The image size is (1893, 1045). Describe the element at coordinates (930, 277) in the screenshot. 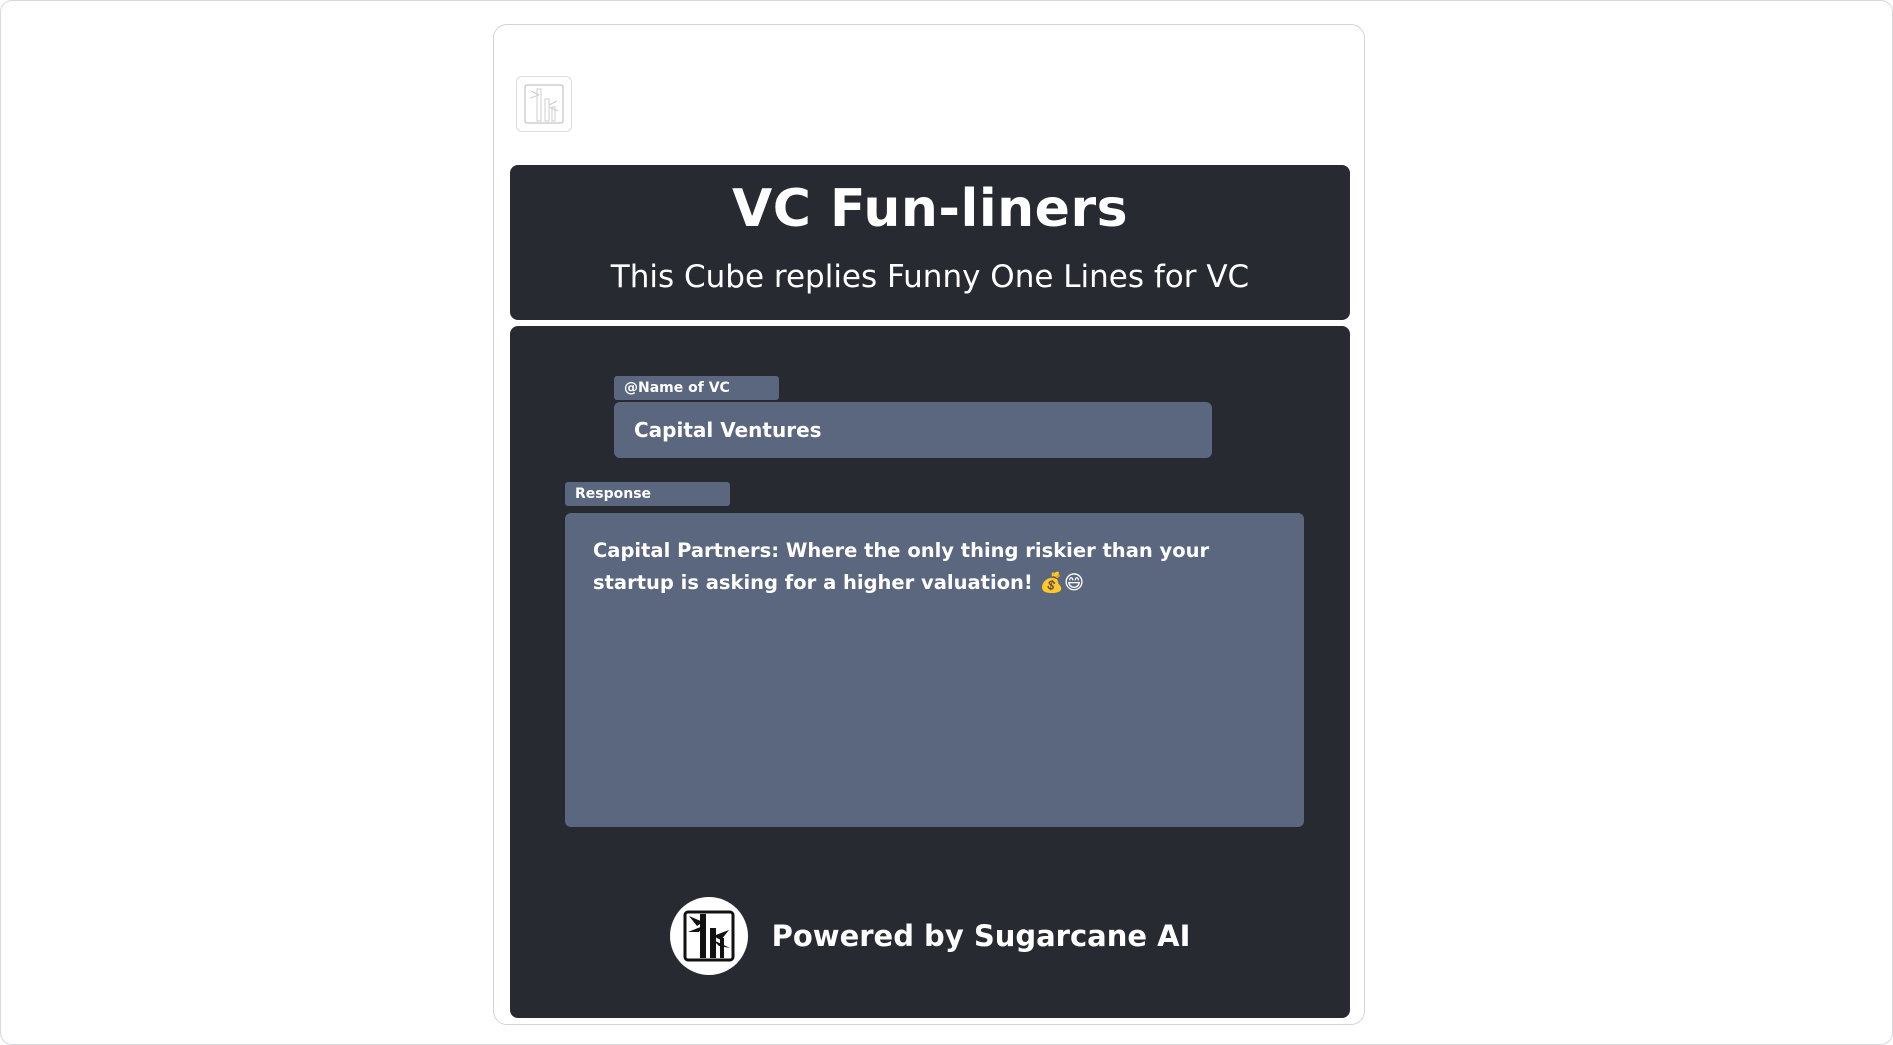

I see `page-subtitle: This Cube replies Funny One Lines for VC` at that location.